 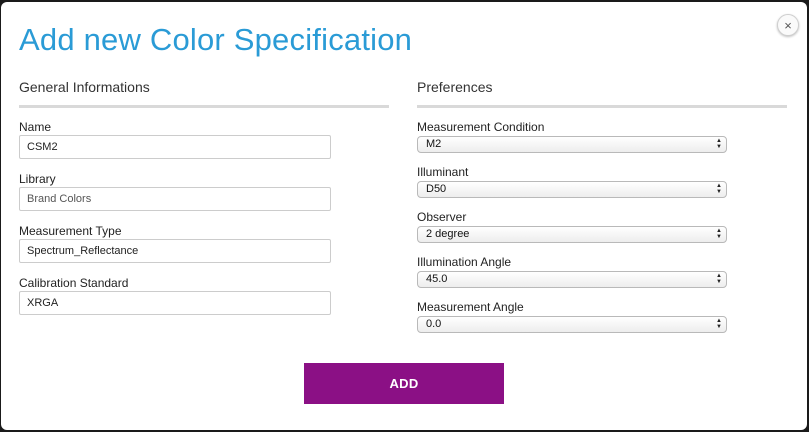 I want to click on illumination-angle-value: 45.0, so click(x=437, y=279).